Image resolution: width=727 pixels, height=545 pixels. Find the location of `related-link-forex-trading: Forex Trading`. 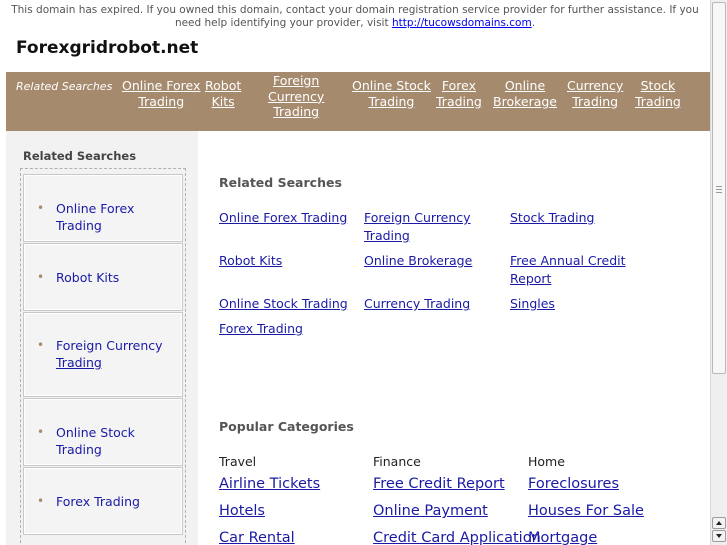

related-link-forex-trading: Forex Trading is located at coordinates (261, 329).